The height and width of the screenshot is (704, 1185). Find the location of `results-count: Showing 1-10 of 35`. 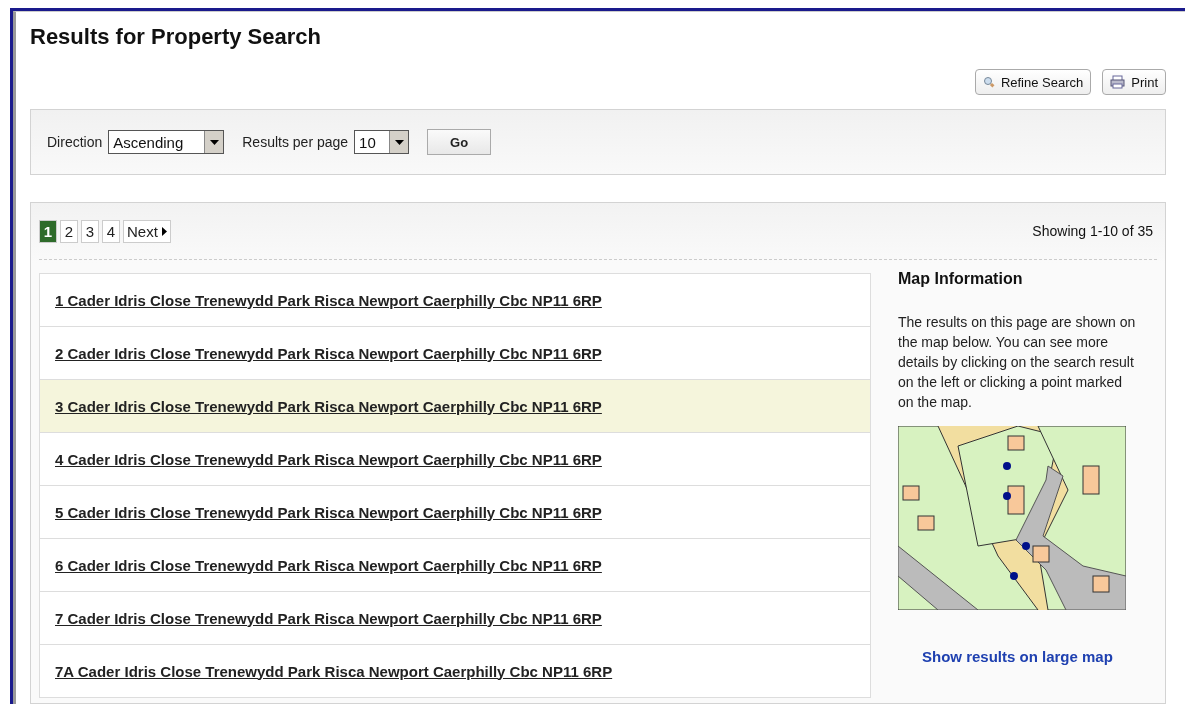

results-count: Showing 1-10 of 35 is located at coordinates (1092, 231).